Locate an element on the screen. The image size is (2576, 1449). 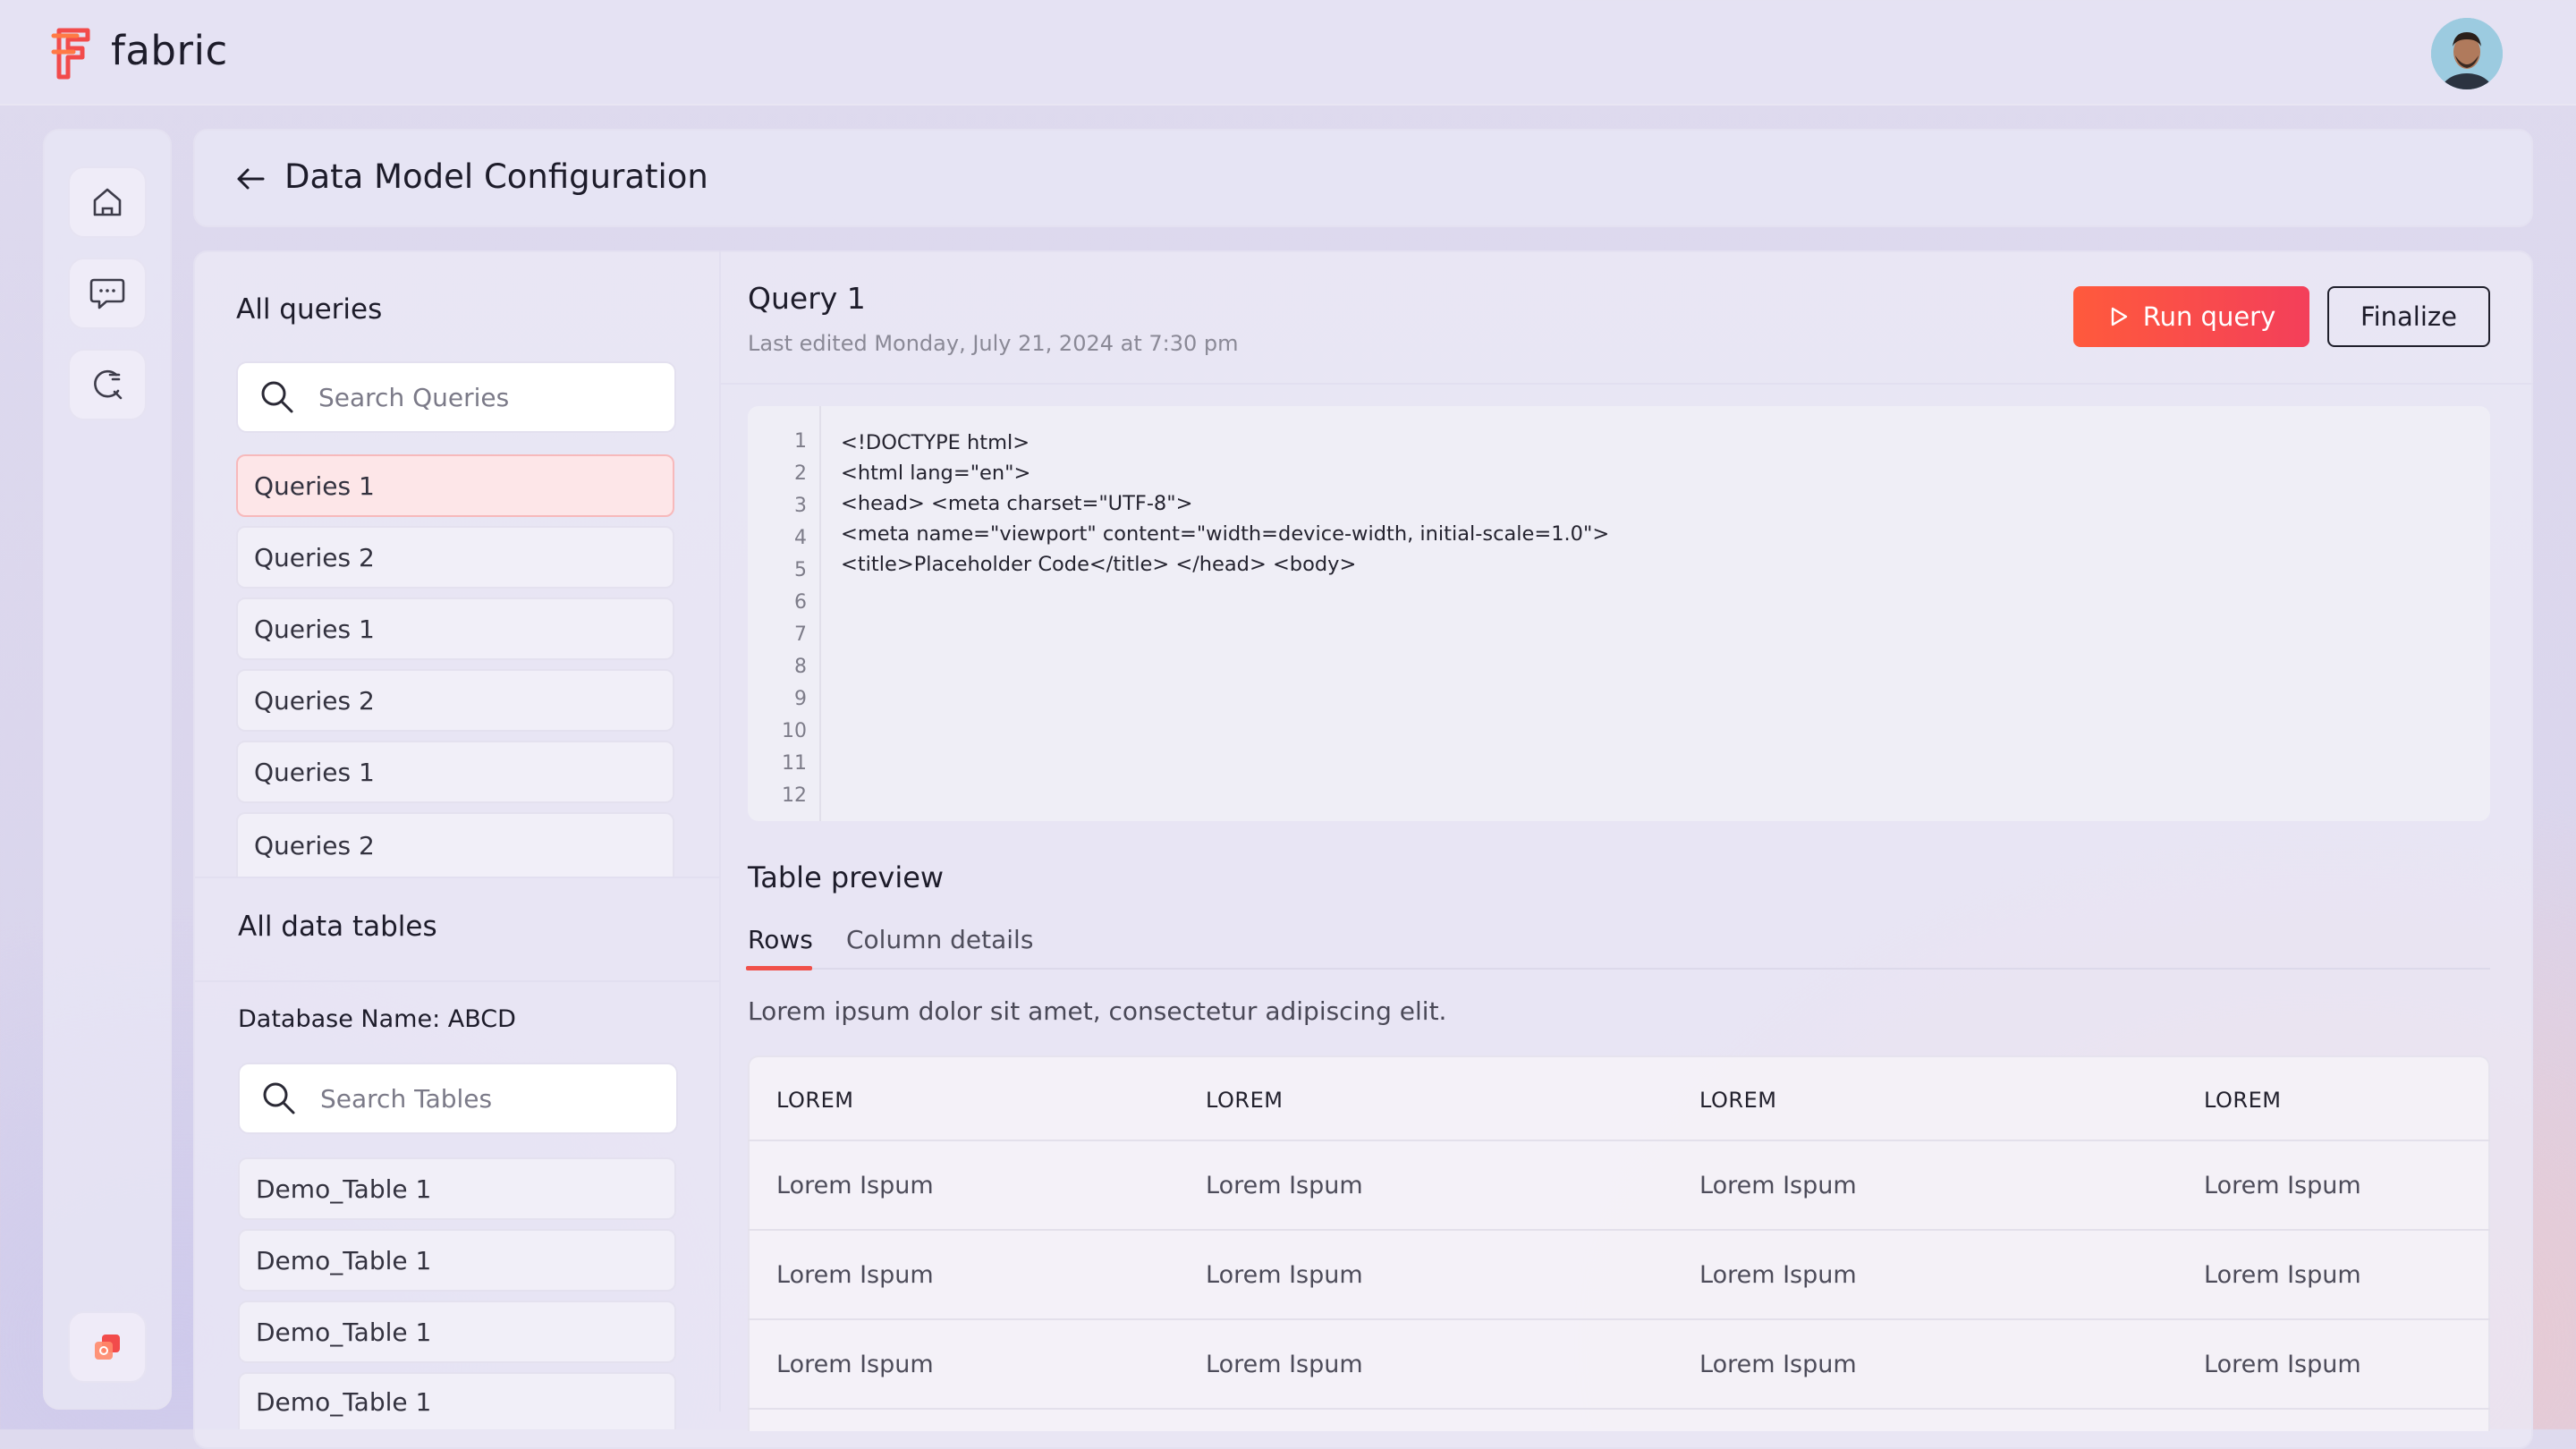
code-line: <!DOCTYPE html> is located at coordinates (935, 442).